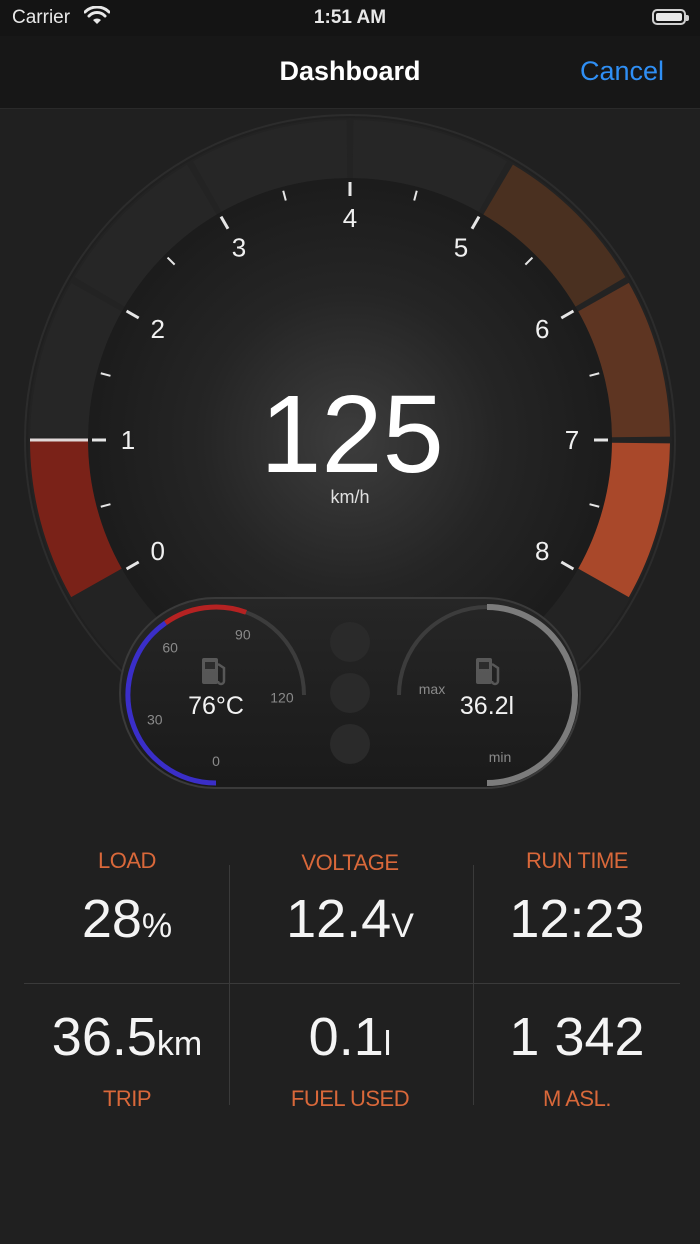 The height and width of the screenshot is (1244, 700). What do you see at coordinates (432, 689) in the screenshot?
I see `fuel-max-label: max` at bounding box center [432, 689].